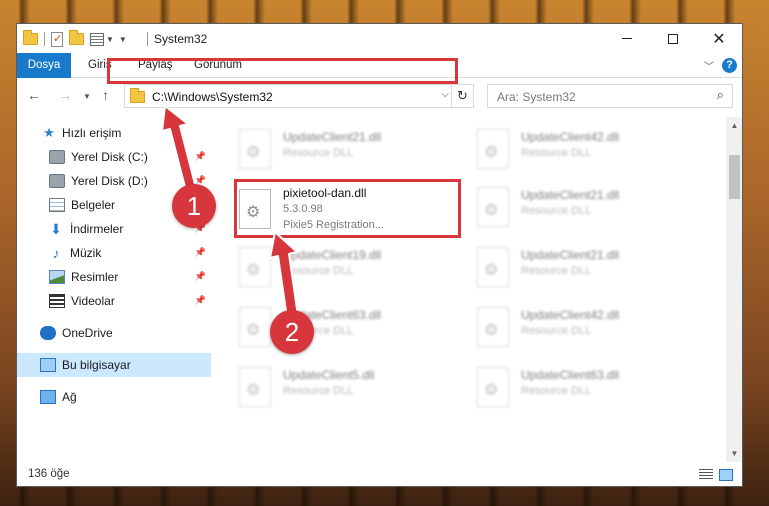 The height and width of the screenshot is (506, 769). What do you see at coordinates (114, 253) in the screenshot?
I see `sidebar-item-music: ♪ Müzik 📌` at bounding box center [114, 253].